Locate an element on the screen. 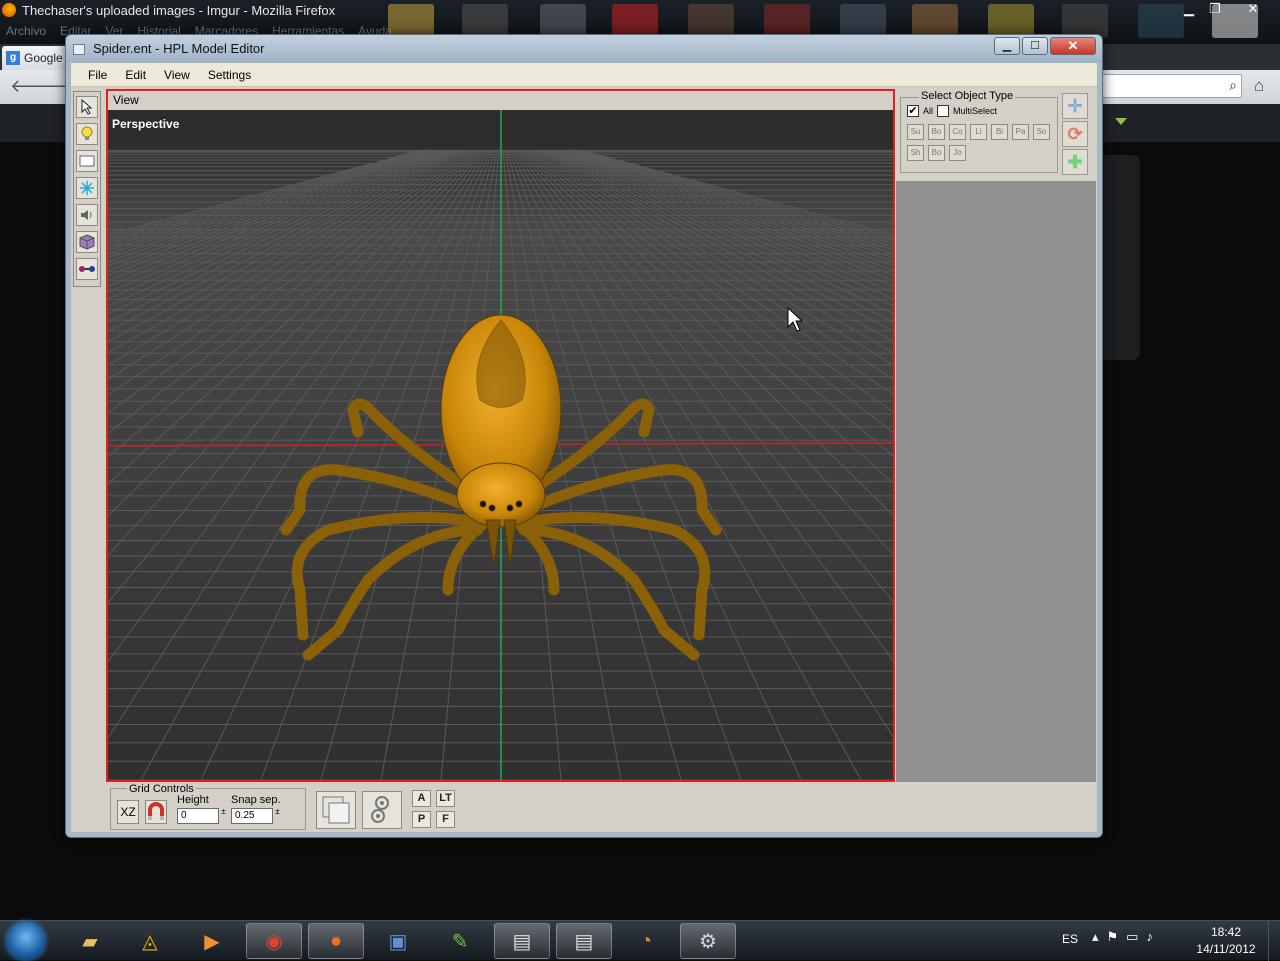 This screenshot has width=1280, height=961. scale-tool-button: ✚ is located at coordinates (1075, 162).